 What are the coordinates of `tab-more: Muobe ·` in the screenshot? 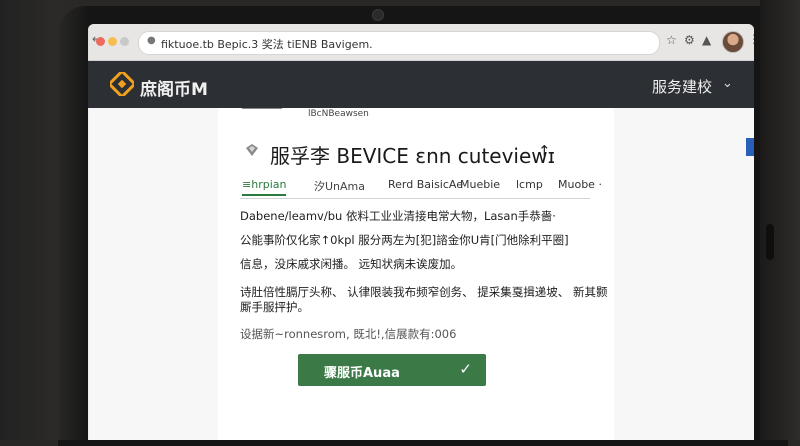 It's located at (580, 184).